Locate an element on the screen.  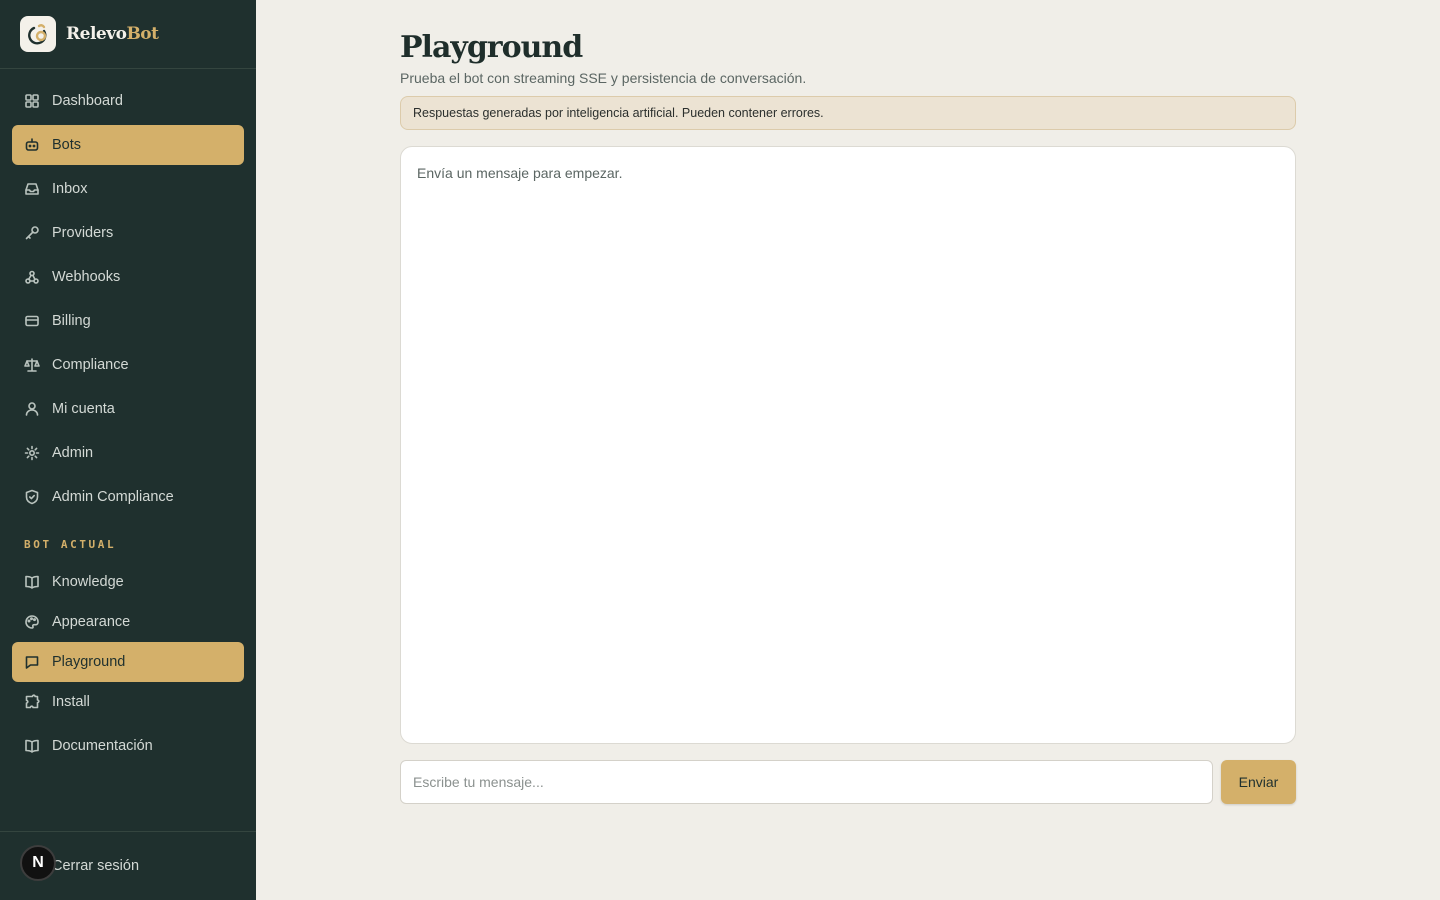
puzzle-icon is located at coordinates (32, 702).